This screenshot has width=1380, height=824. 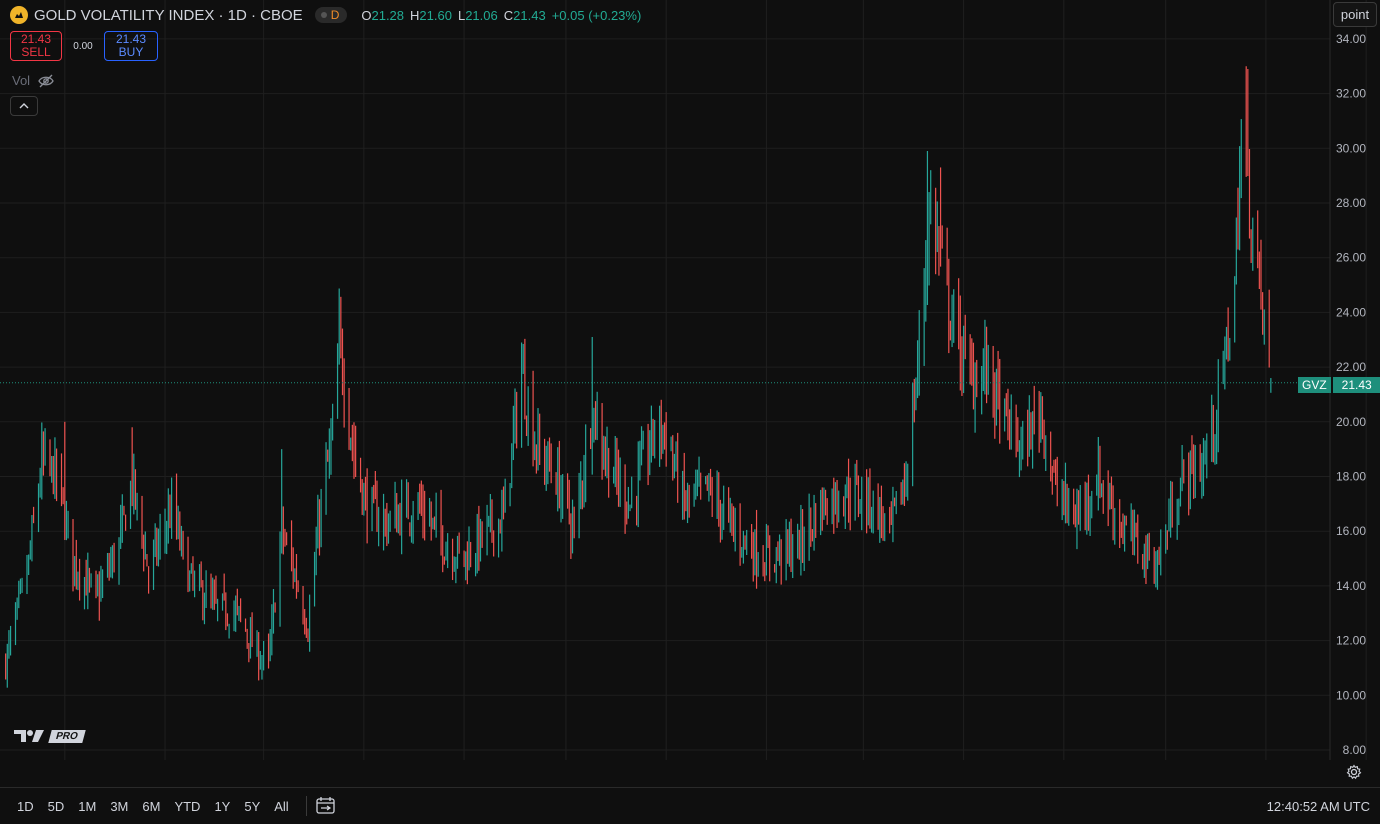 I want to click on low-value: 21.06, so click(x=481, y=15).